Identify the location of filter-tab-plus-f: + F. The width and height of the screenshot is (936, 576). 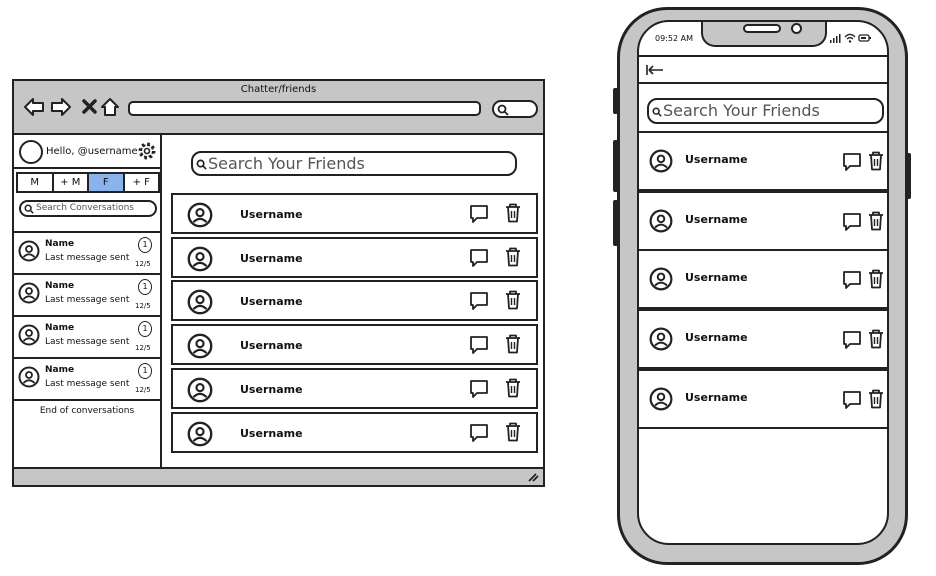
(141, 182).